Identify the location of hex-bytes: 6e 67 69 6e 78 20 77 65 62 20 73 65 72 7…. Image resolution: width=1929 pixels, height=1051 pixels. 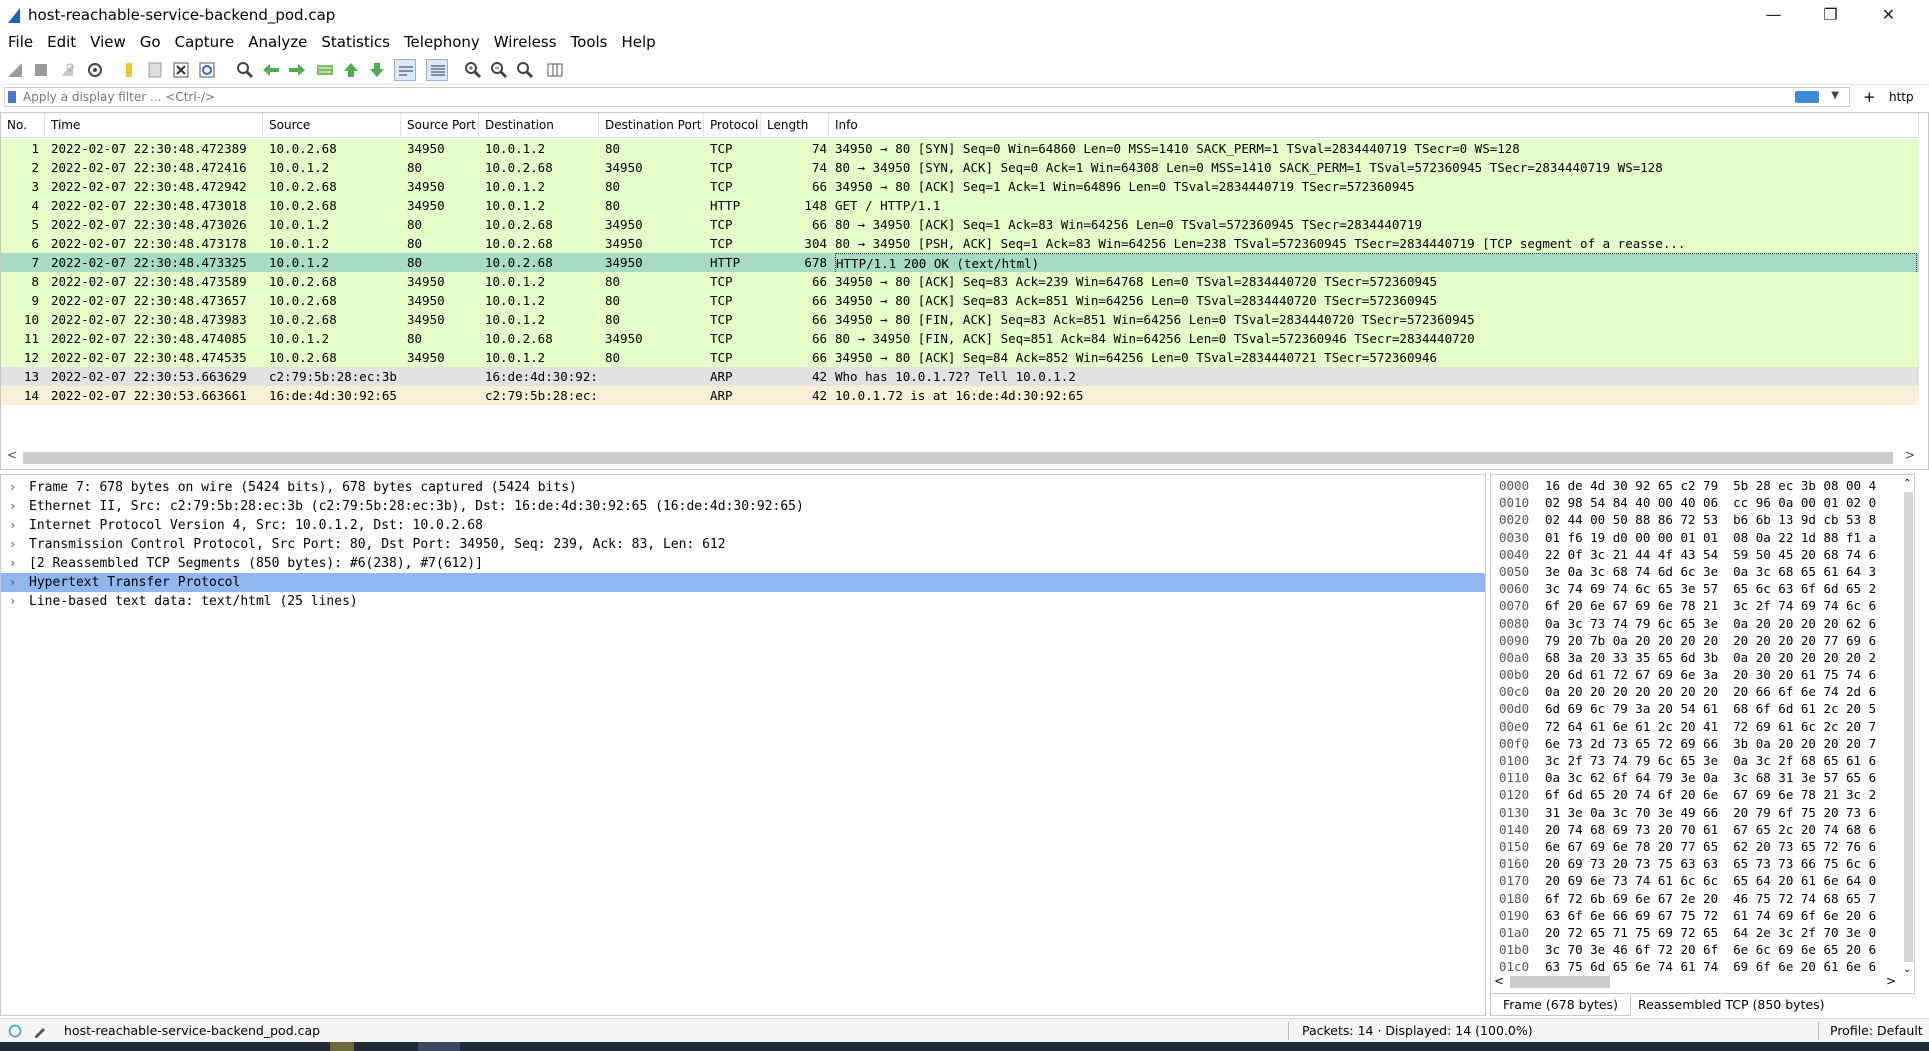
(1710, 846).